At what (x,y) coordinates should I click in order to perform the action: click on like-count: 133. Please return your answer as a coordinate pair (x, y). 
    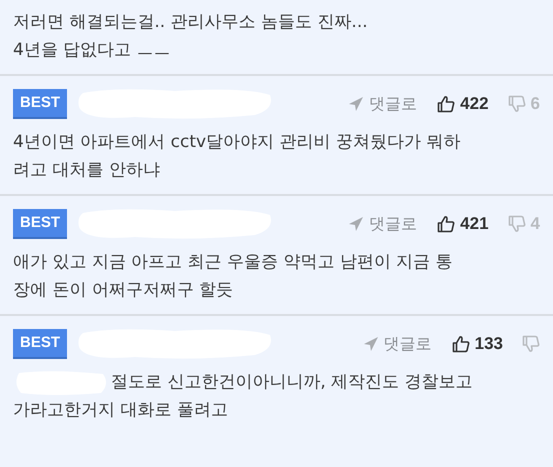
    Looking at the image, I should click on (488, 344).